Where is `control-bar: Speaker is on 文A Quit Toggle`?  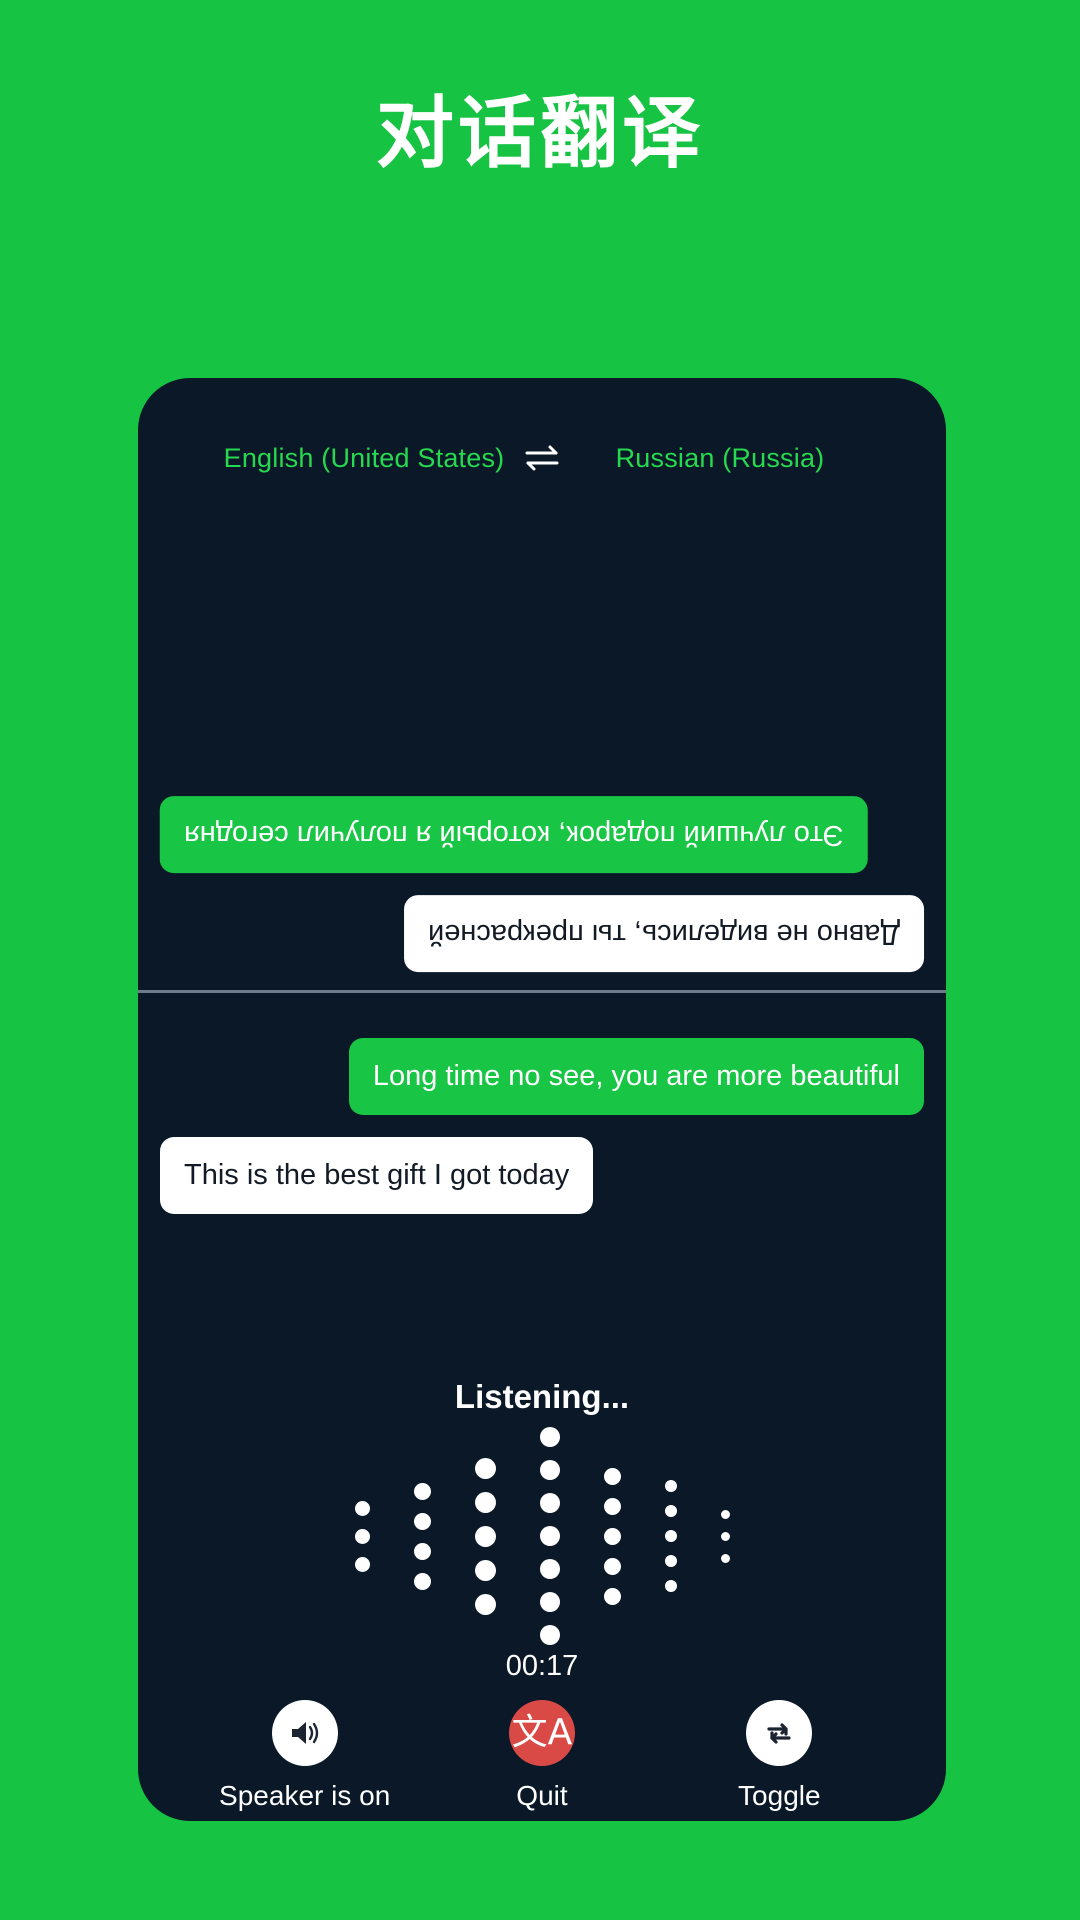 control-bar: Speaker is on 文A Quit Toggle is located at coordinates (542, 1756).